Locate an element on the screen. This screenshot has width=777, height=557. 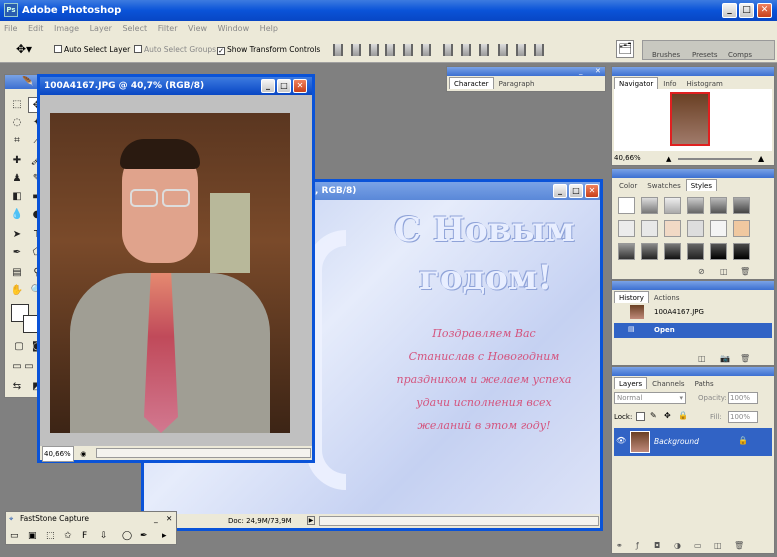
capture-fullscreen-icon: F is located at coordinates (84, 536).